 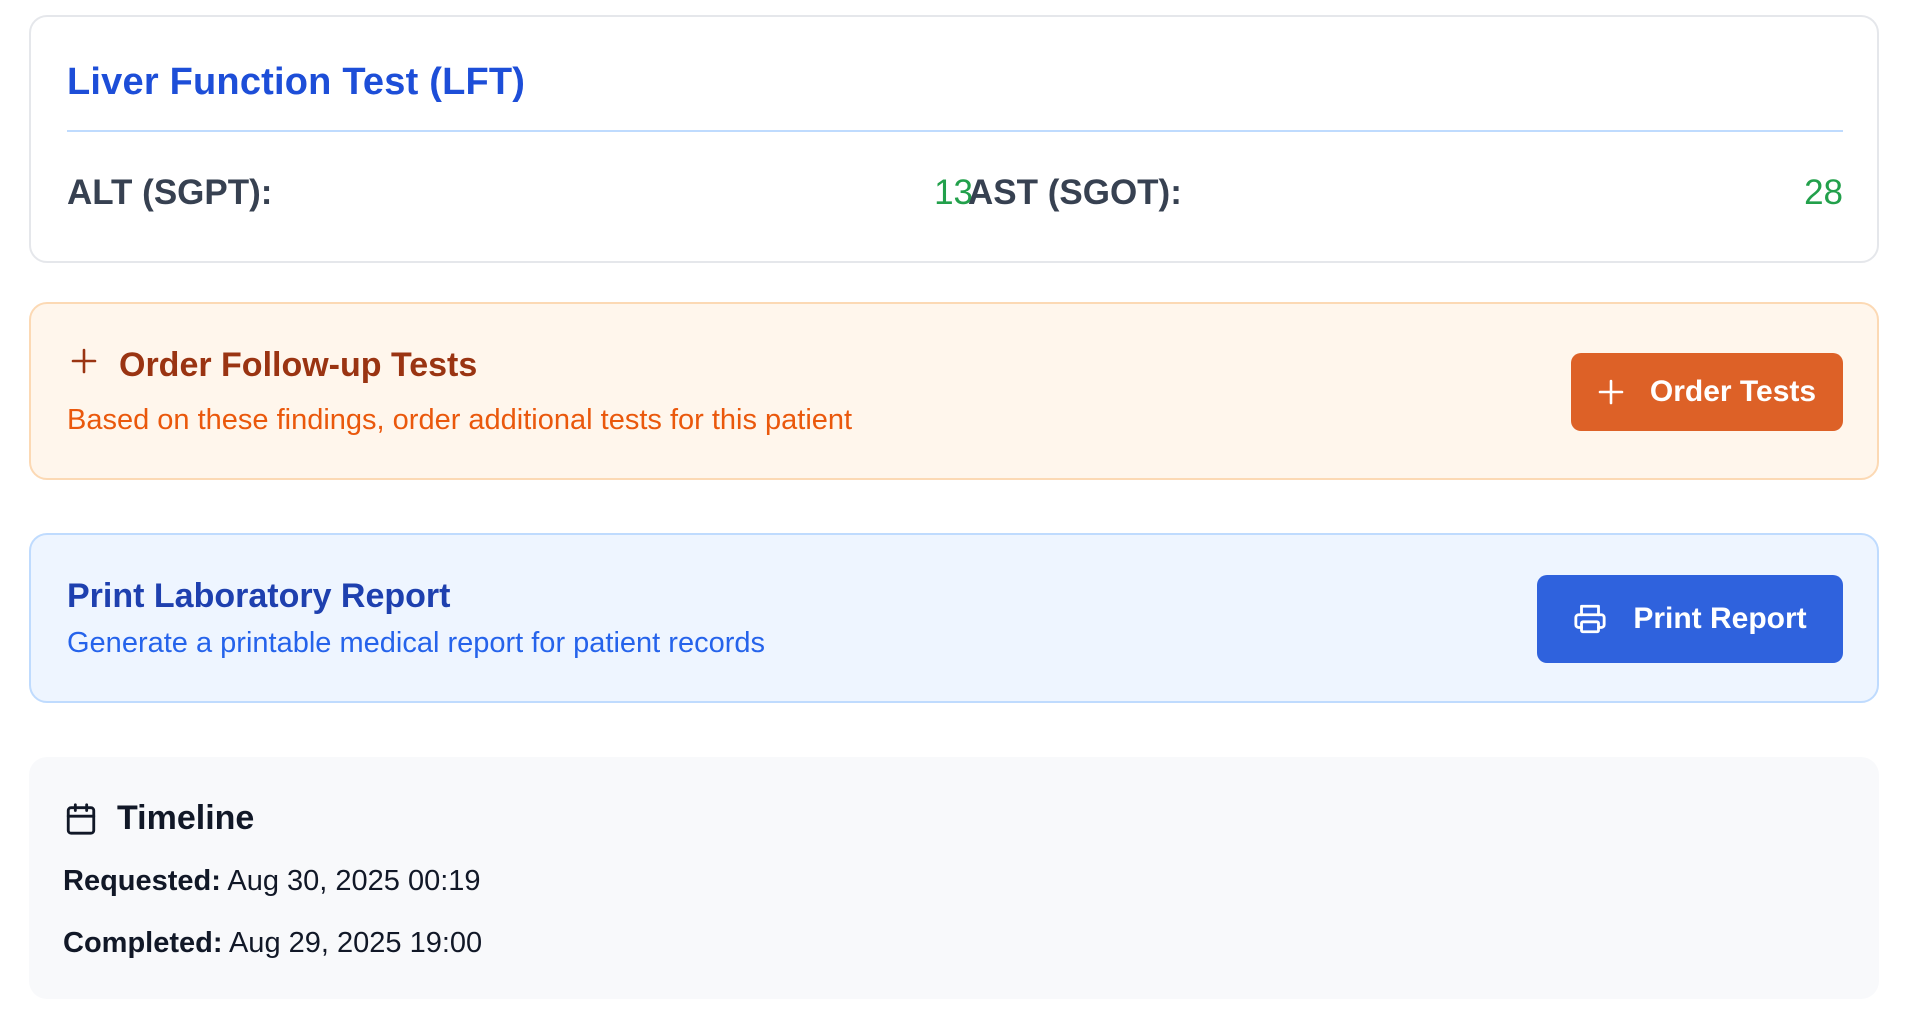 What do you see at coordinates (355, 943) in the screenshot?
I see `completed-value: Aug 29, 2025 19:00` at bounding box center [355, 943].